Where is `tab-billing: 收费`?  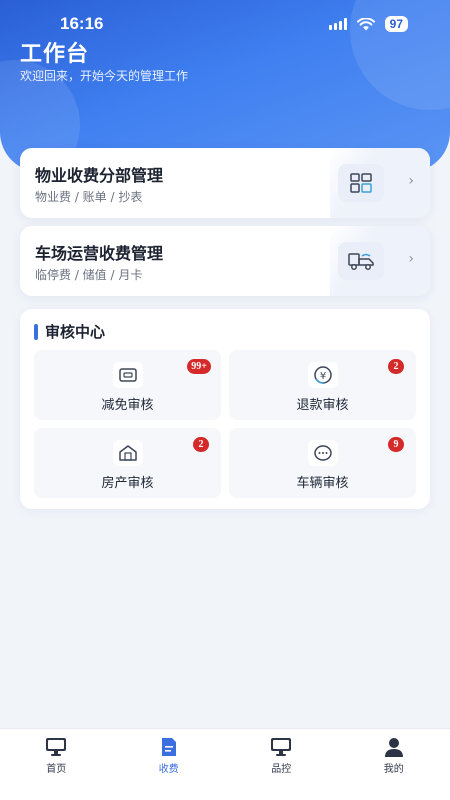
tab-billing: 收费 is located at coordinates (169, 764).